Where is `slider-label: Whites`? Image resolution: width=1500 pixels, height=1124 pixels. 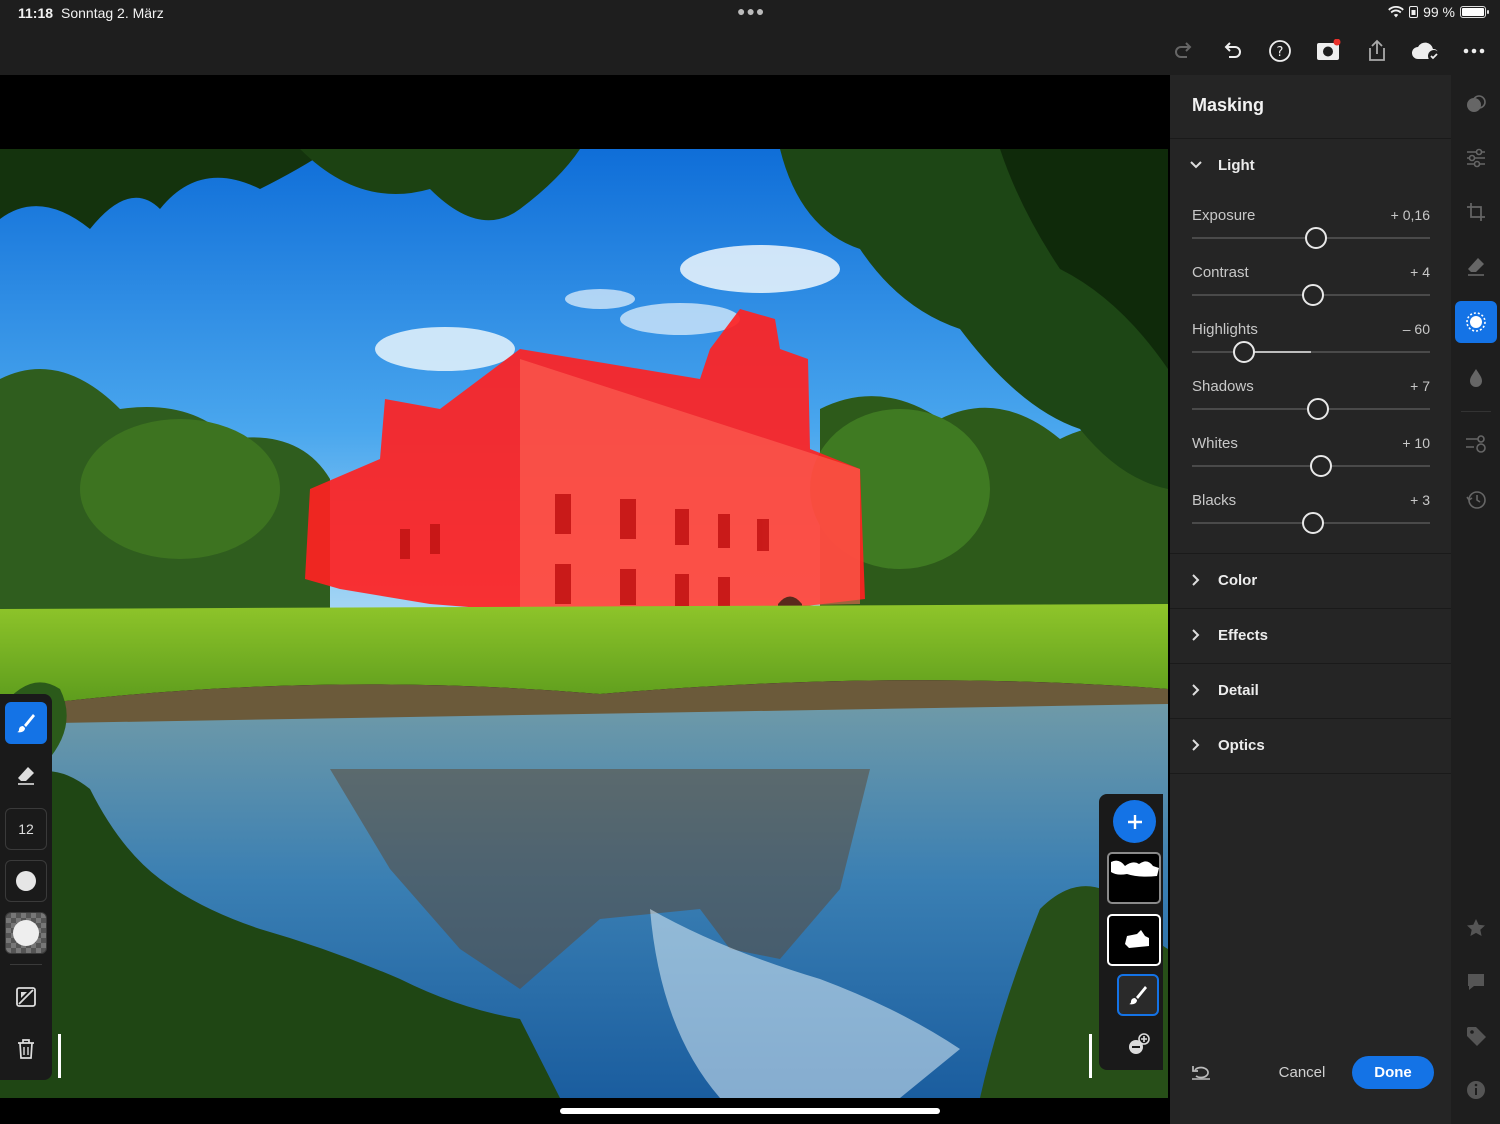 slider-label: Whites is located at coordinates (1215, 443).